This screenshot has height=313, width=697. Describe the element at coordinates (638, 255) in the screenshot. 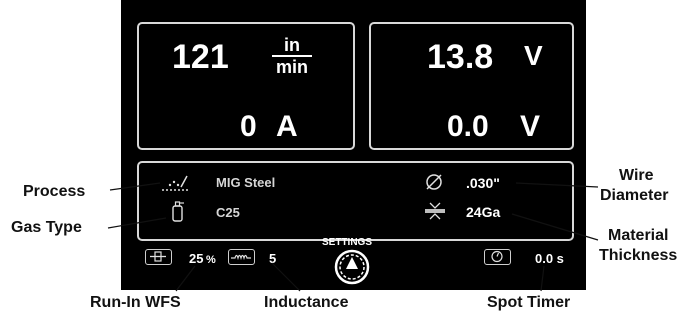

I see `callout-material-line2: Thickness` at that location.